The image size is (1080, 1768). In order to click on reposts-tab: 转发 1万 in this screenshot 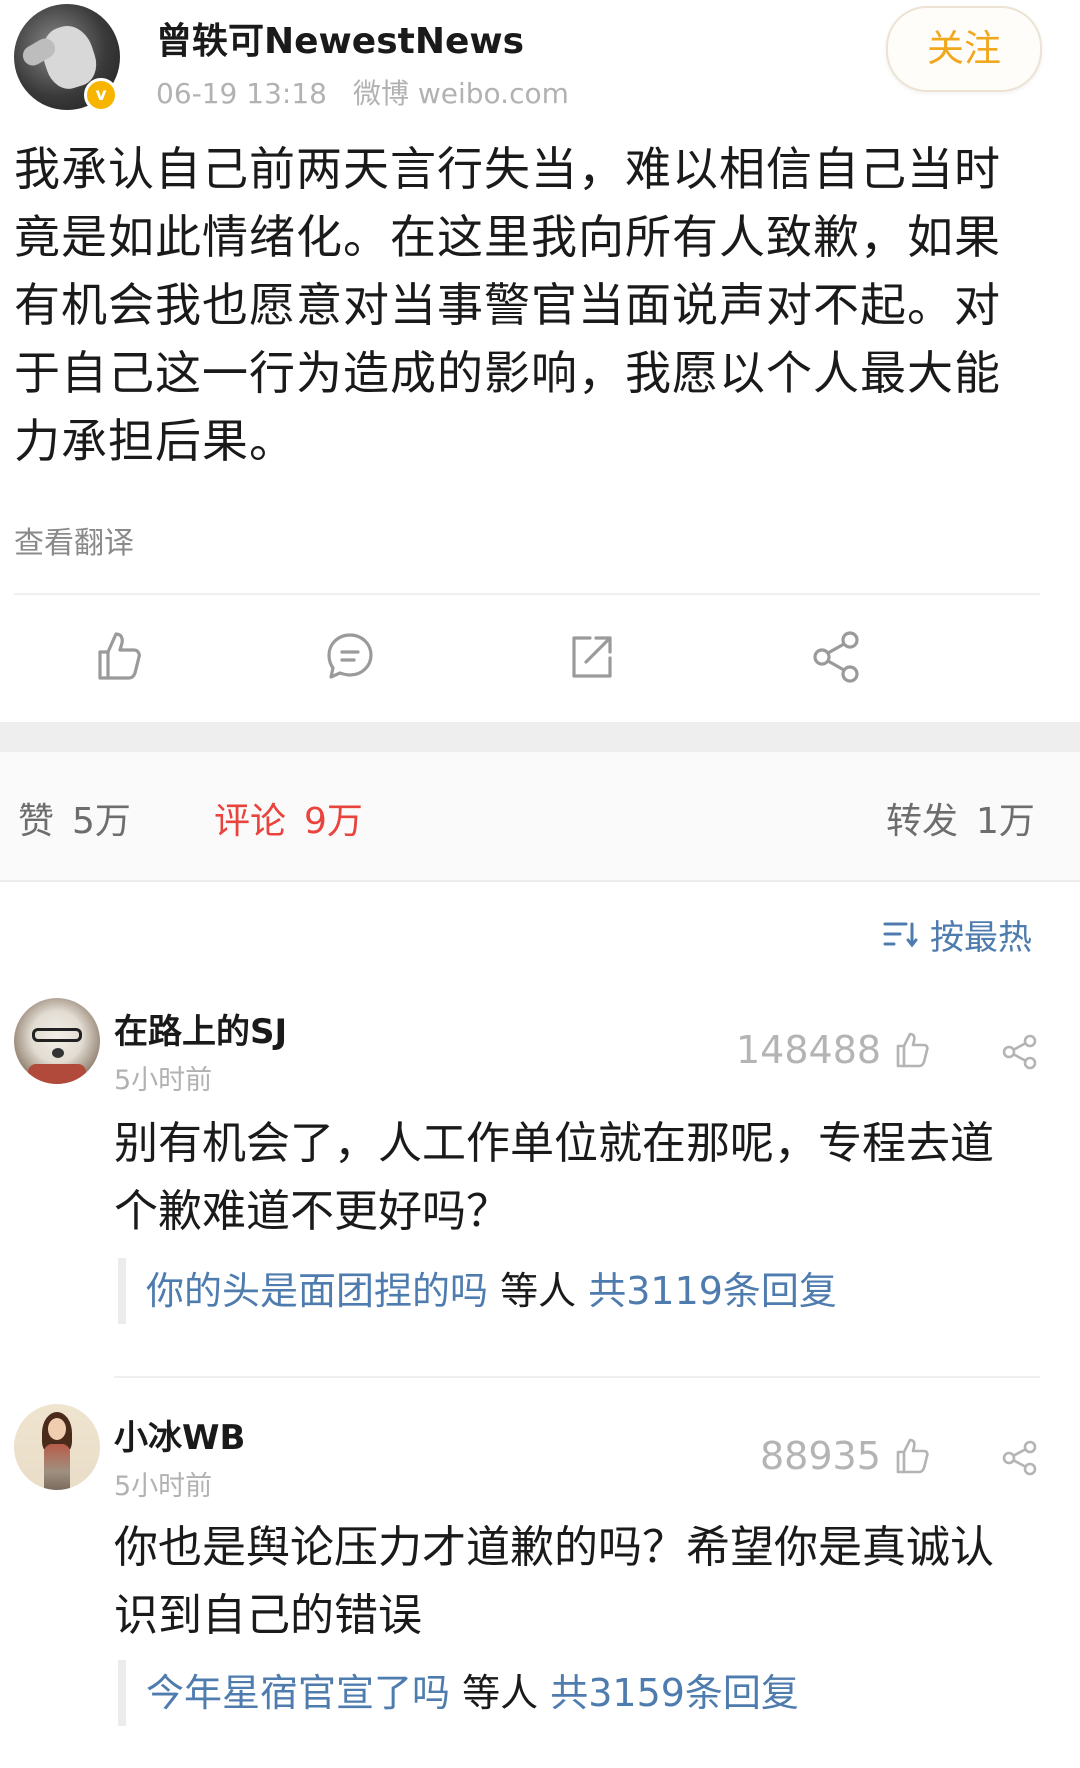, I will do `click(960, 818)`.